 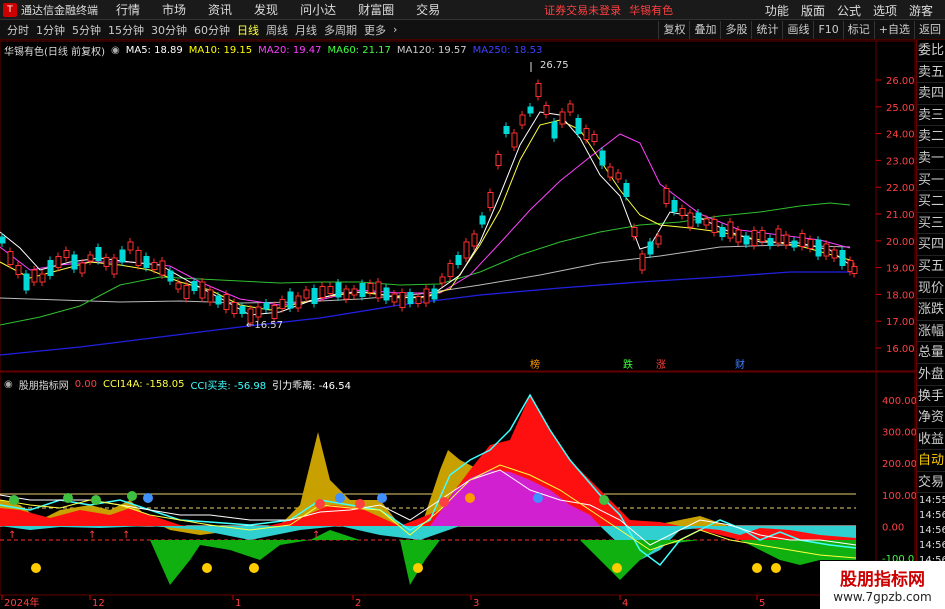 What do you see at coordinates (277, 30) in the screenshot?
I see `period-weekly: 周线` at bounding box center [277, 30].